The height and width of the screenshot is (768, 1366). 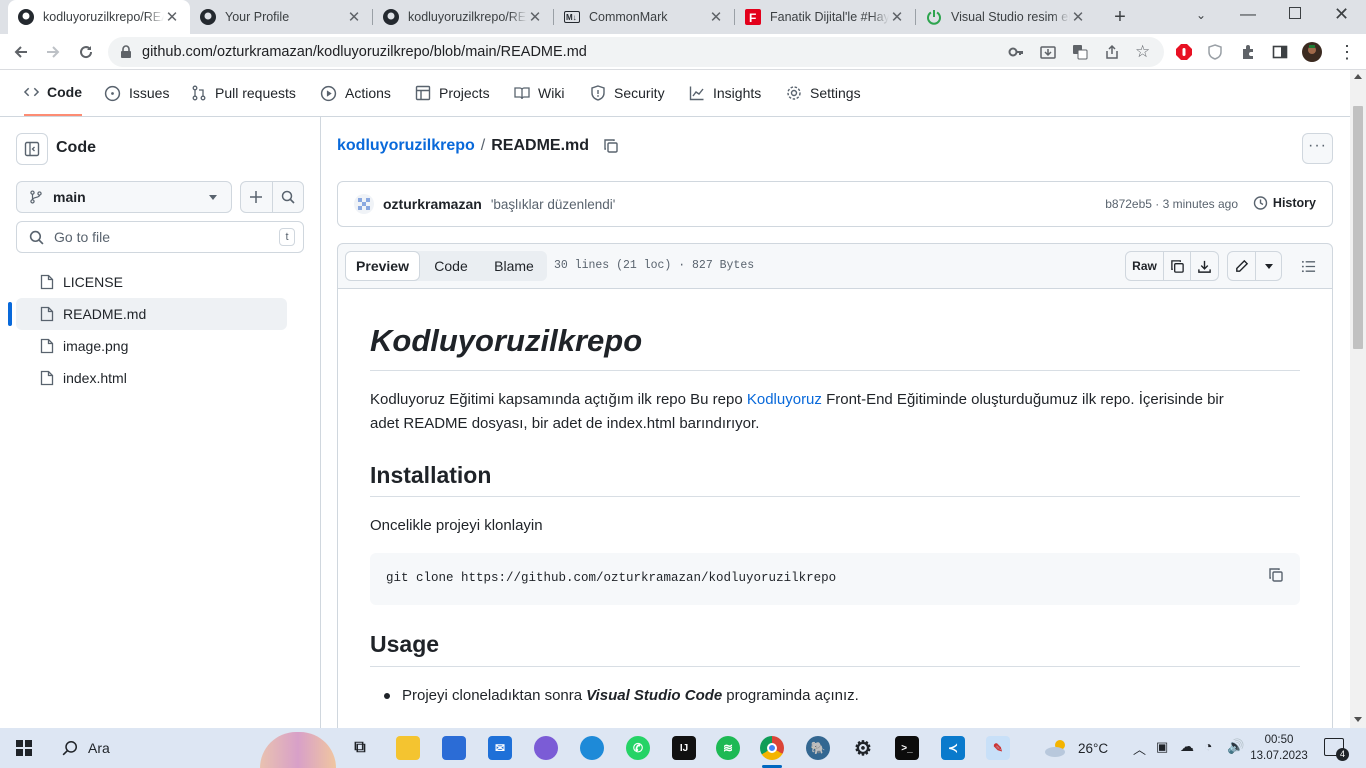 I want to click on spotify-icon: ≋, so click(x=728, y=748).